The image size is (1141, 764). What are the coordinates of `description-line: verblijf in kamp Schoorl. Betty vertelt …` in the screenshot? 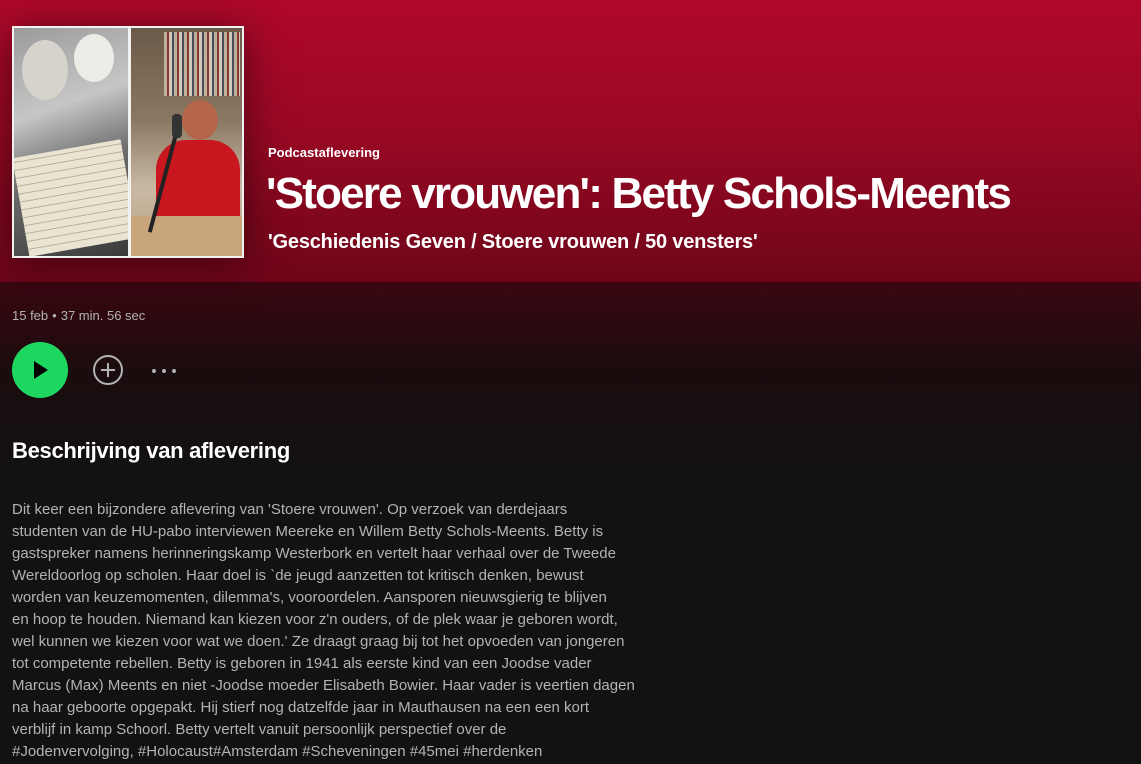 It's located at (259, 729).